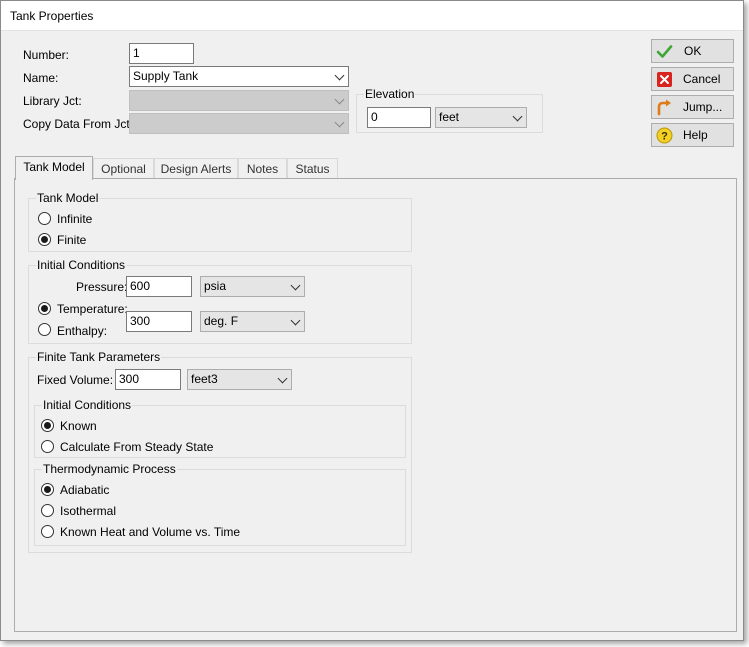 The image size is (749, 647). I want to click on tab-label: Status, so click(312, 169).